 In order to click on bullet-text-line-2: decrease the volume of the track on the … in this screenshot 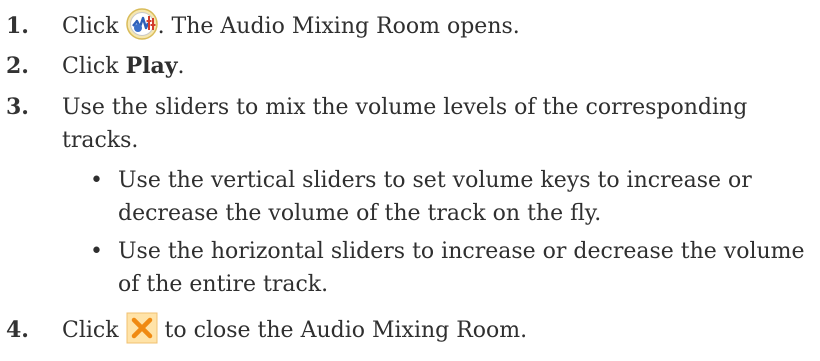, I will do `click(360, 213)`.